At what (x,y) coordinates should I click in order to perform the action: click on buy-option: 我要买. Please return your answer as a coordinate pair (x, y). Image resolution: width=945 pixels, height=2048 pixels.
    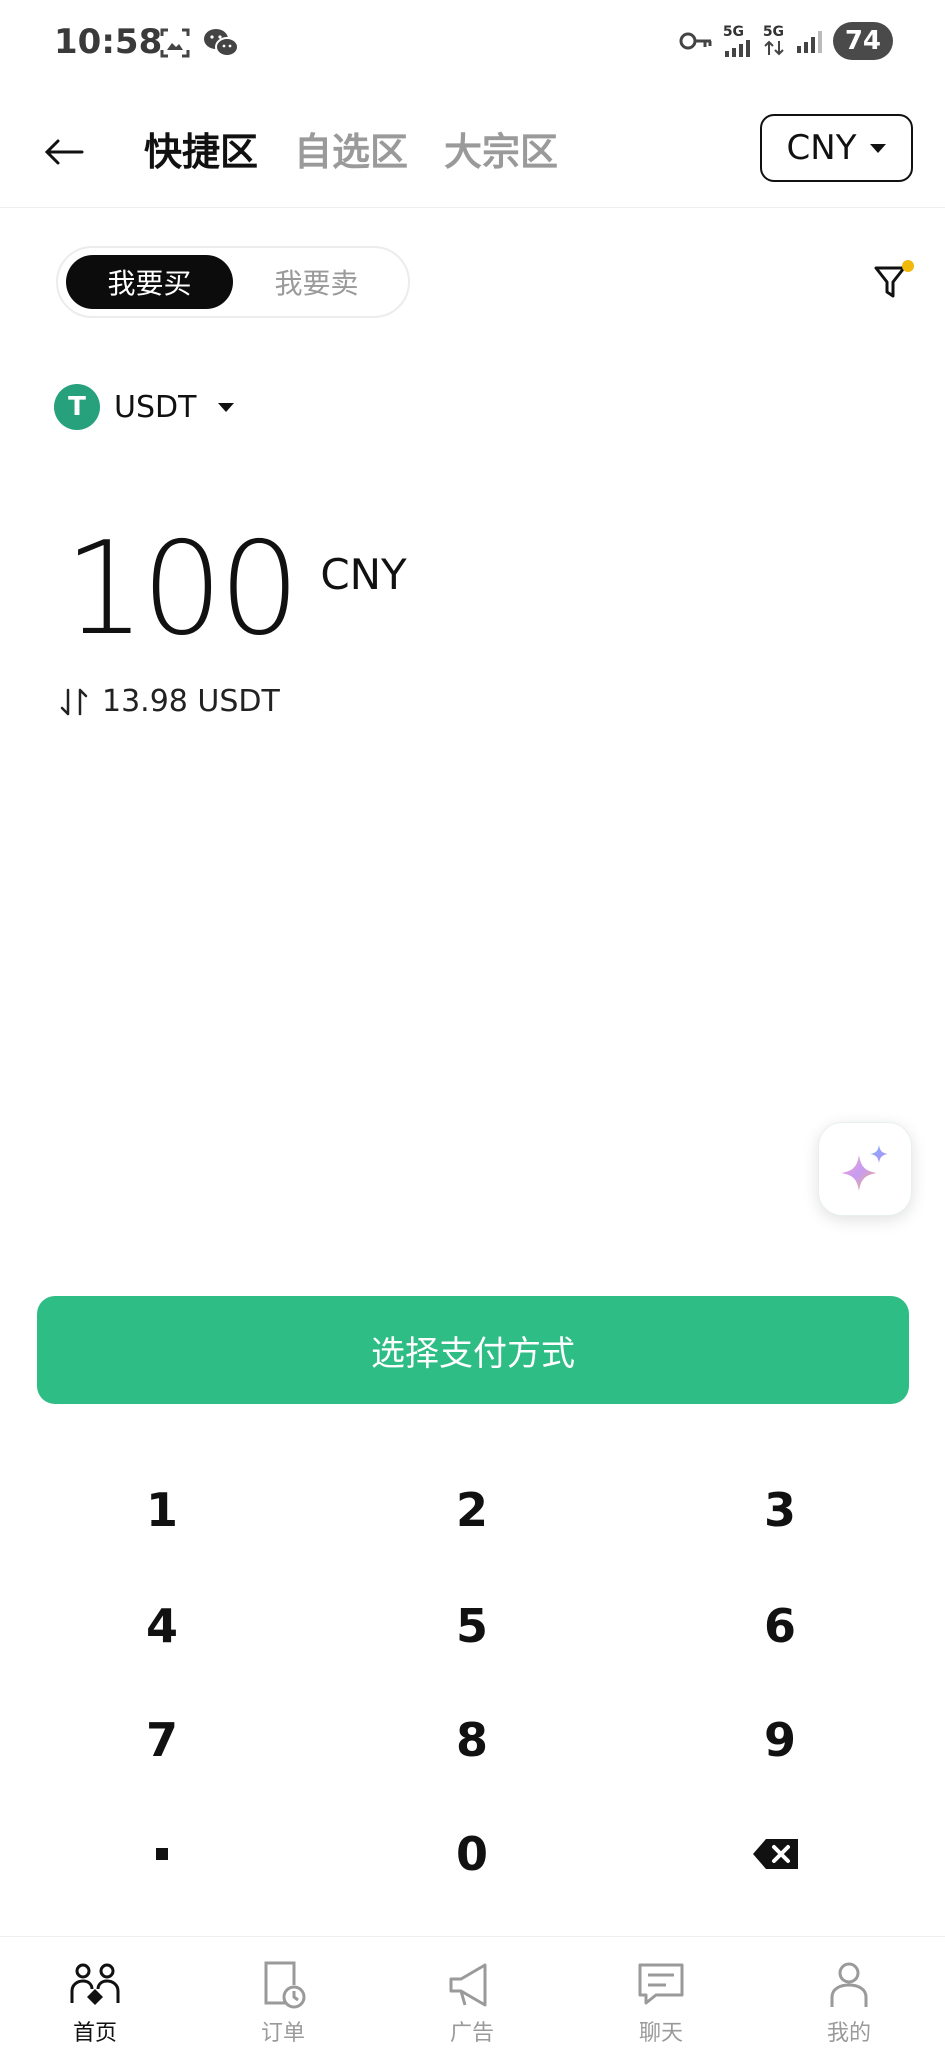
    Looking at the image, I should click on (149, 282).